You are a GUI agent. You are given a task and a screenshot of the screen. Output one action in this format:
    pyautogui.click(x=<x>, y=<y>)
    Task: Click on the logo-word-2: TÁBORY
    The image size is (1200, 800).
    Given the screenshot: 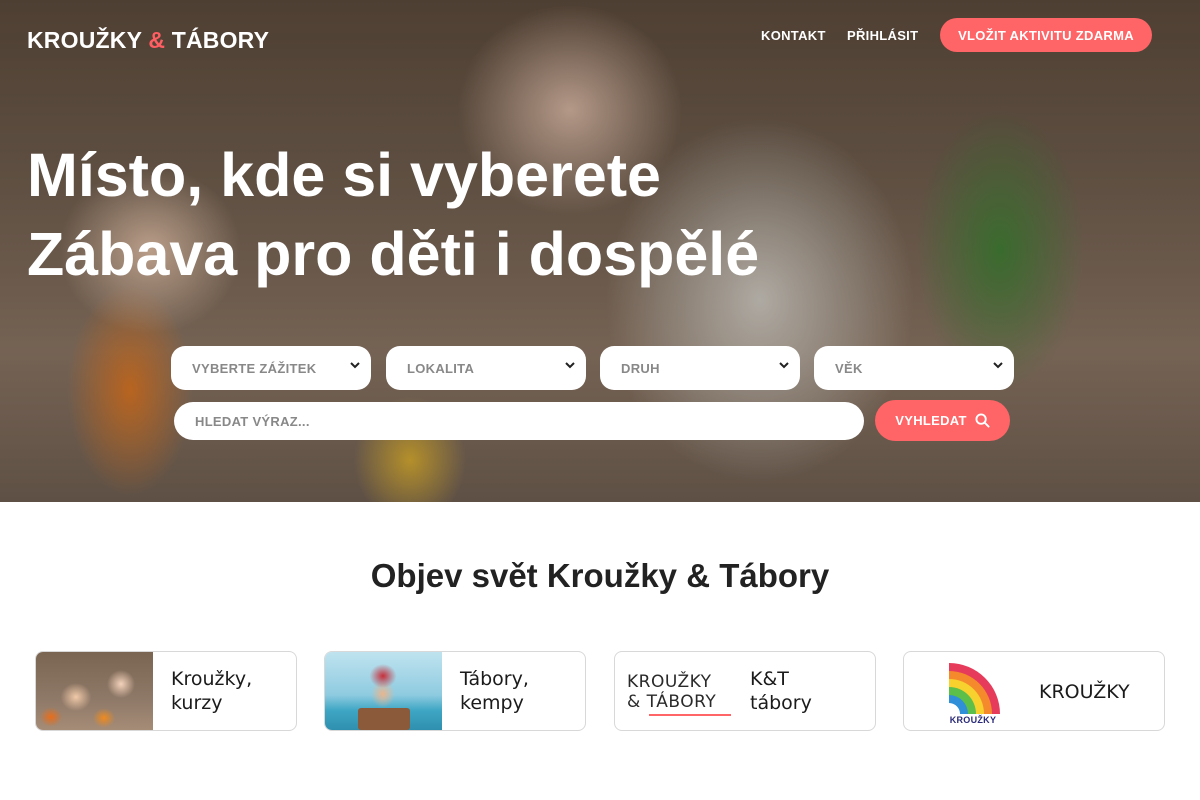 What is the action you would take?
    pyautogui.click(x=220, y=40)
    